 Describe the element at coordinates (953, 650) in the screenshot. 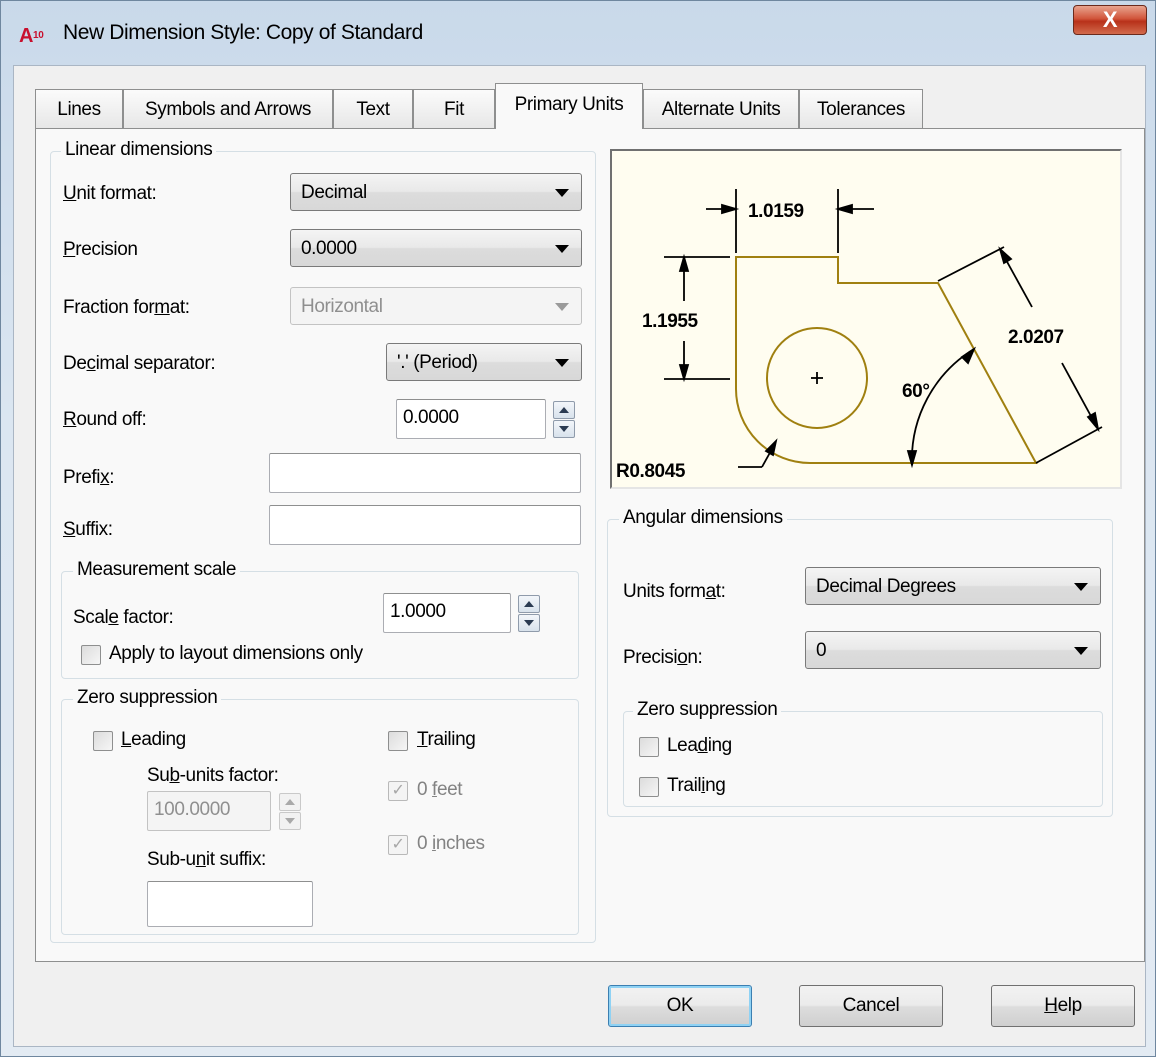

I see `angular-precision-dropdown: 0` at that location.